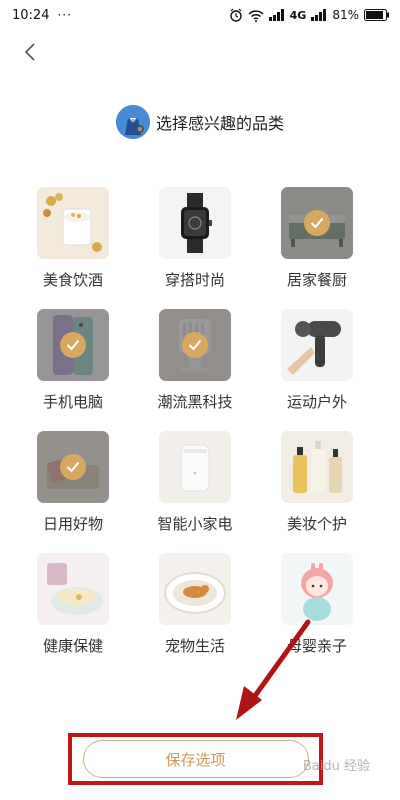  Describe the element at coordinates (236, 15) in the screenshot. I see `alarm-icon` at that location.